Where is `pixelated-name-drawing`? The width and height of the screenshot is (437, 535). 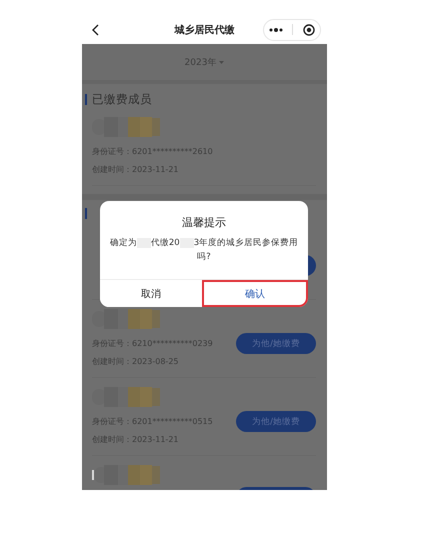 pixelated-name-drawing is located at coordinates (127, 475).